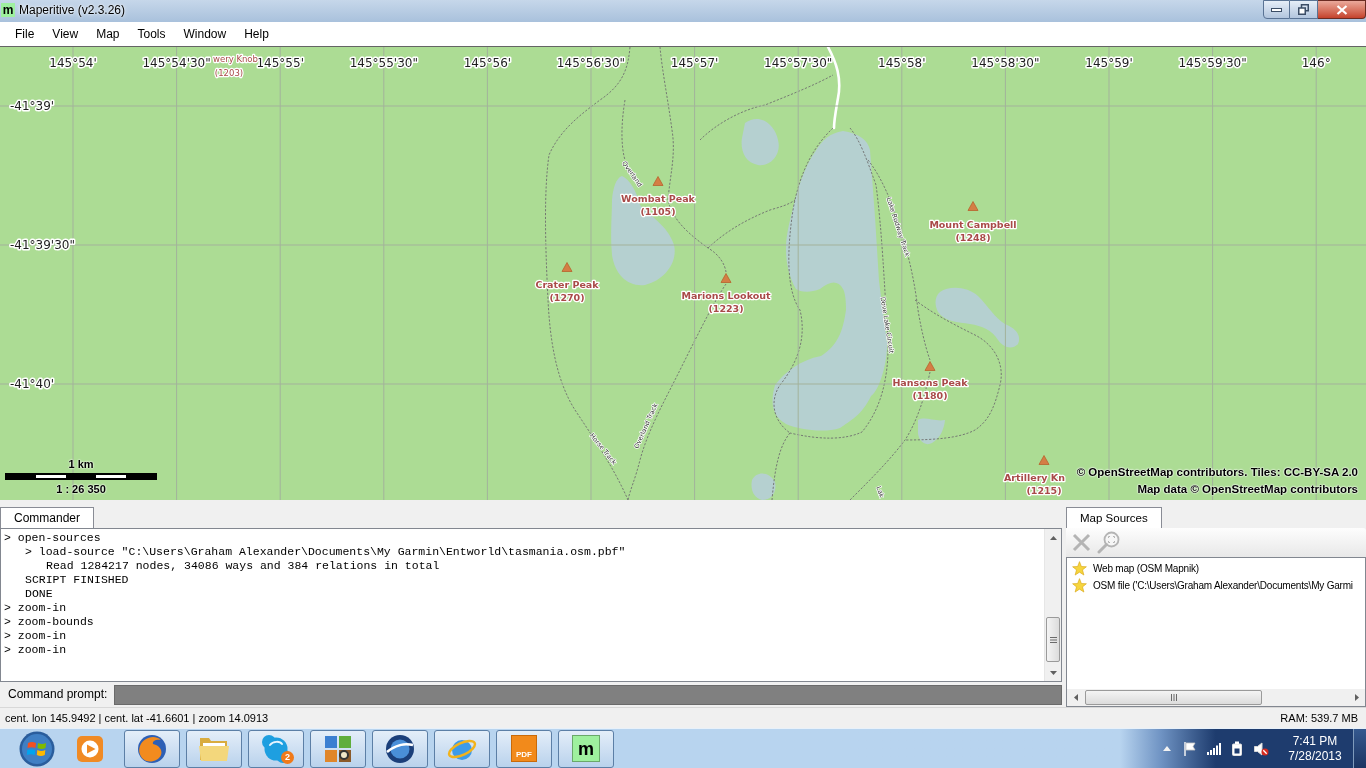 This screenshot has width=1366, height=768. Describe the element at coordinates (798, 63) in the screenshot. I see `longitude-label: 145°57'30"` at that location.